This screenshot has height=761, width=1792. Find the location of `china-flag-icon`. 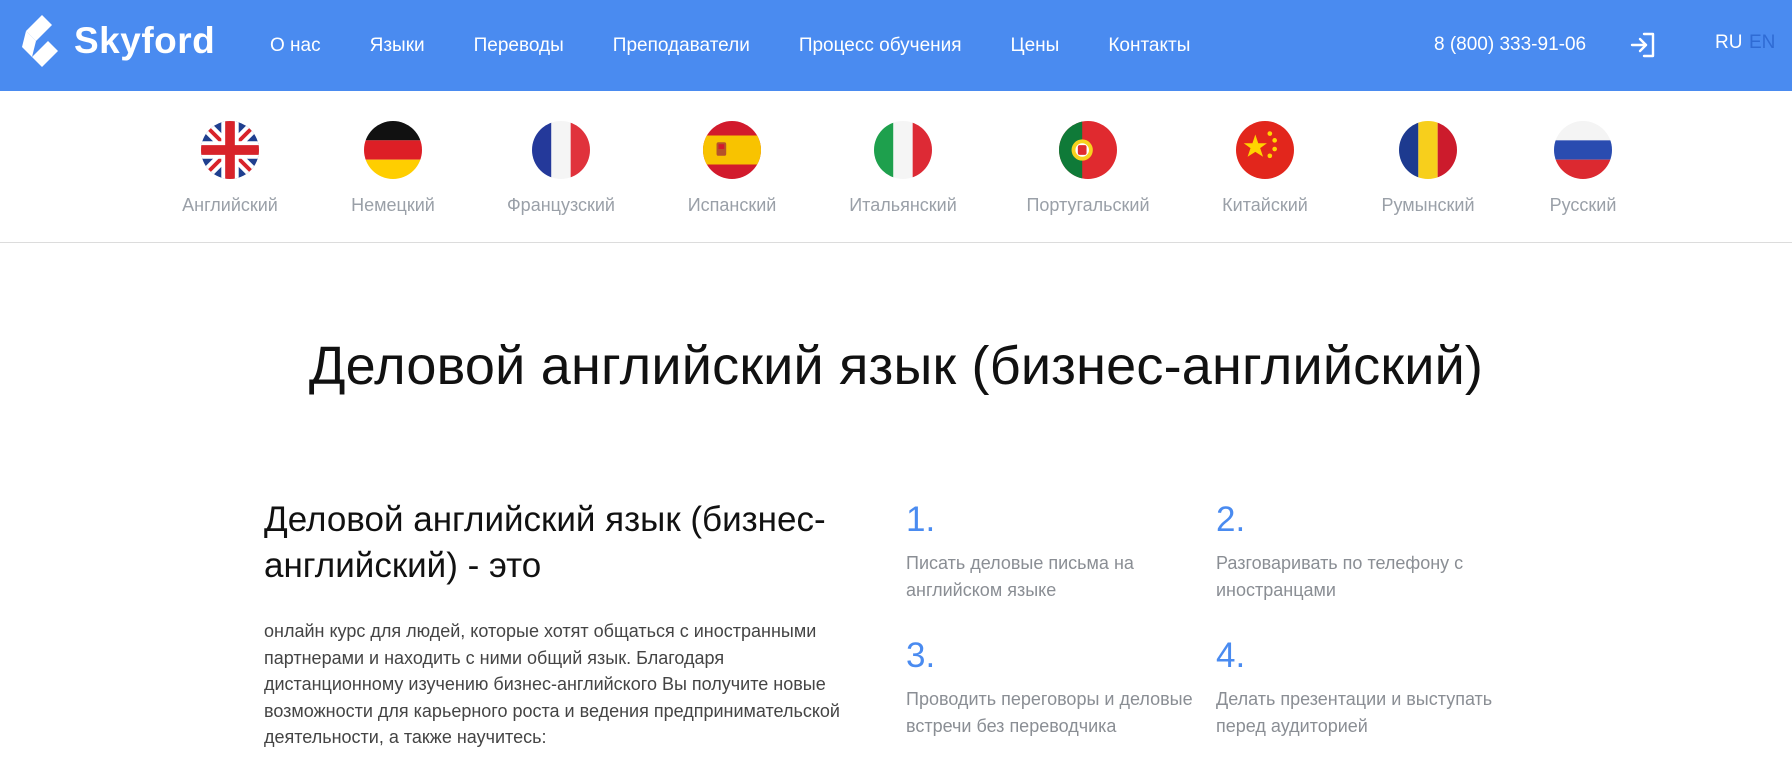

china-flag-icon is located at coordinates (1265, 150).